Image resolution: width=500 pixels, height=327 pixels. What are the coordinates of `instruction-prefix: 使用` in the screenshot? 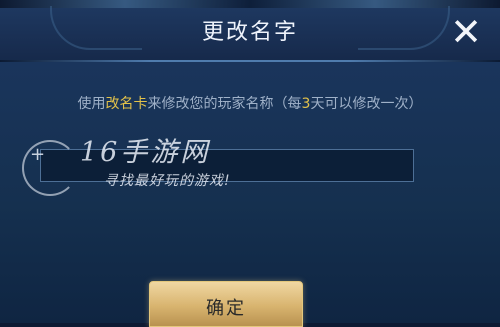 It's located at (91, 104).